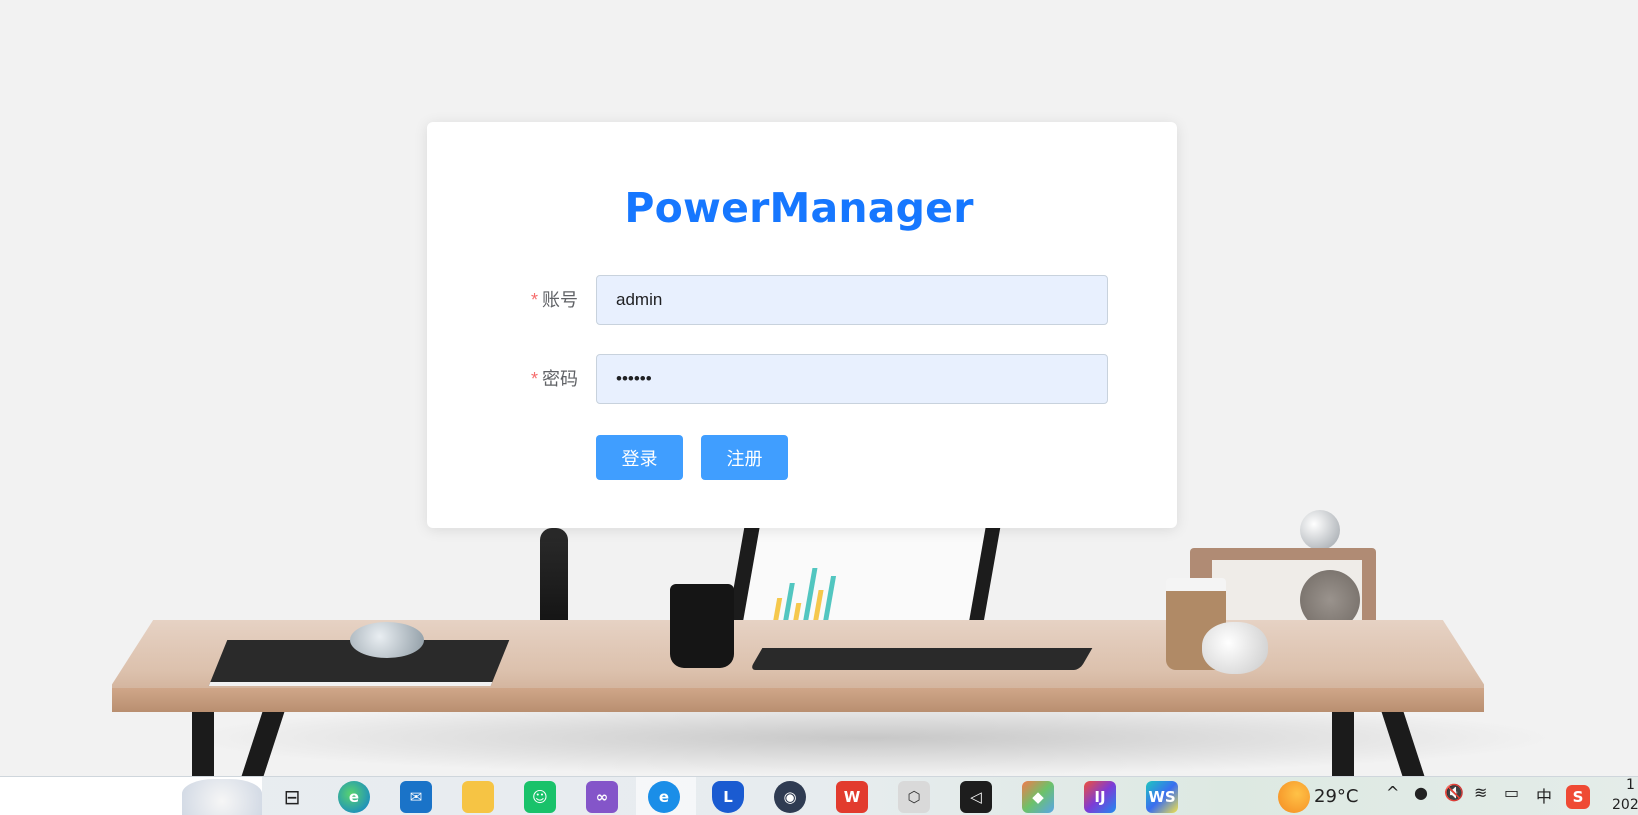 This screenshot has height=815, width=1638. I want to click on wps-office-icon: W, so click(852, 797).